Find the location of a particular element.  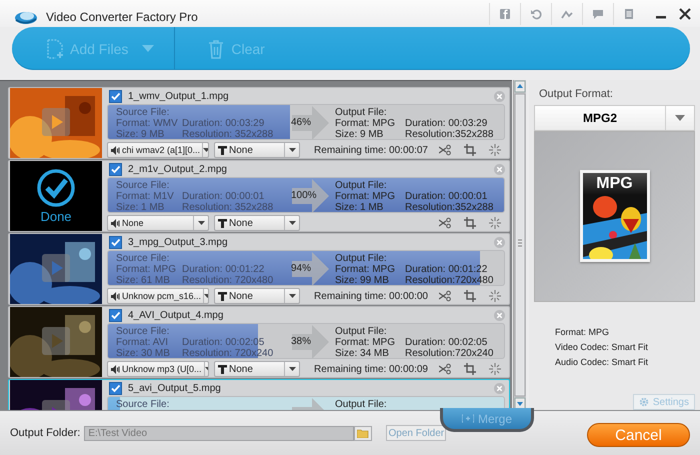

progress-percent: 94% is located at coordinates (301, 268).